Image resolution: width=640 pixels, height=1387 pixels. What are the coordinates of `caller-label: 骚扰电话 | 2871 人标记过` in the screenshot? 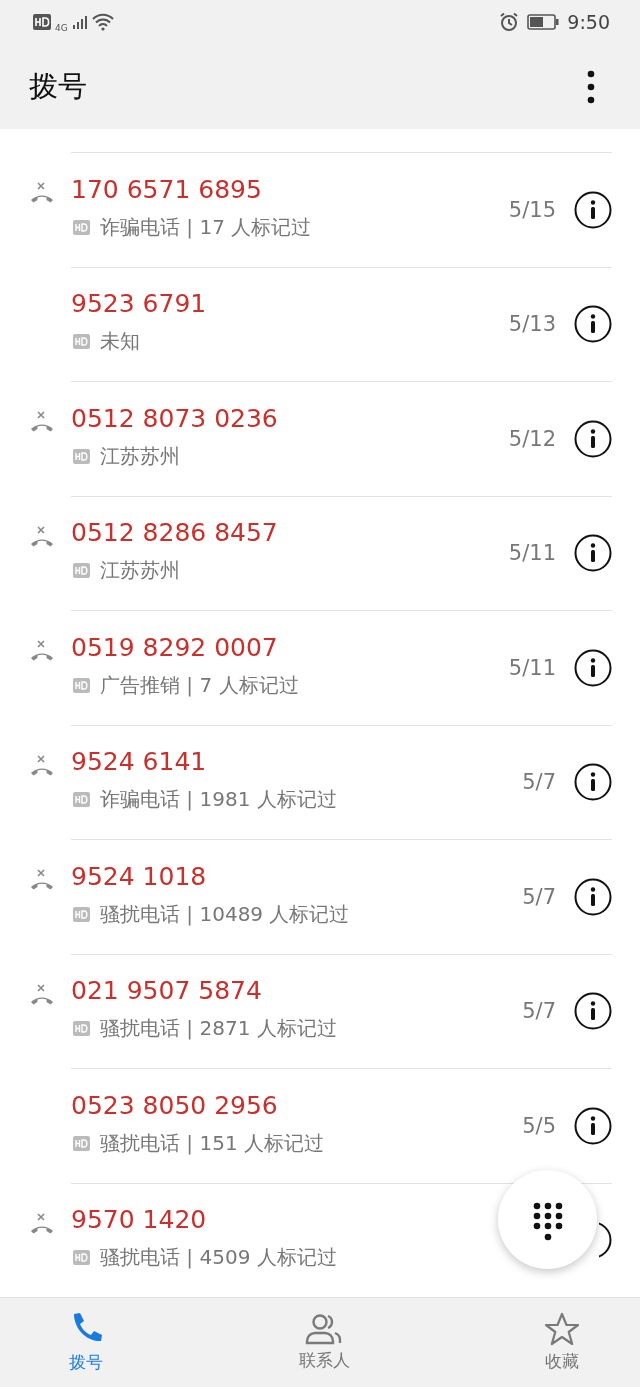 It's located at (218, 1029).